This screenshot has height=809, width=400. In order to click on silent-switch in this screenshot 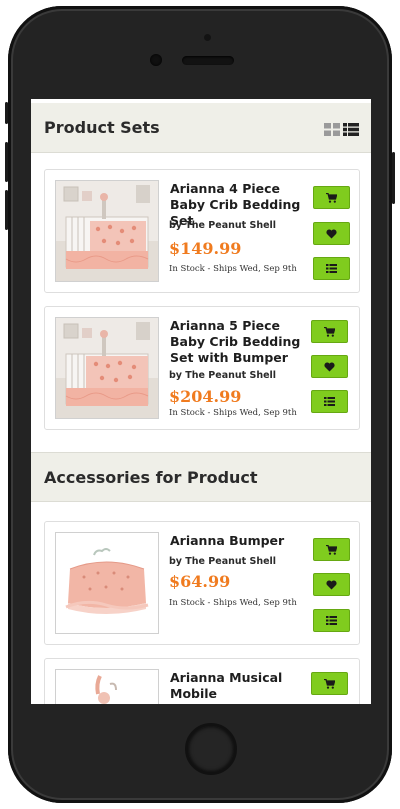, I will do `click(6, 113)`.